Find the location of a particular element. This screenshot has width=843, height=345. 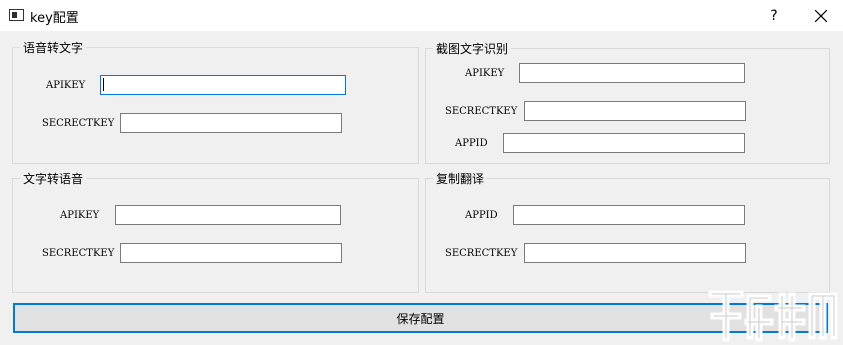

window-title: key配置 is located at coordinates (54, 18).